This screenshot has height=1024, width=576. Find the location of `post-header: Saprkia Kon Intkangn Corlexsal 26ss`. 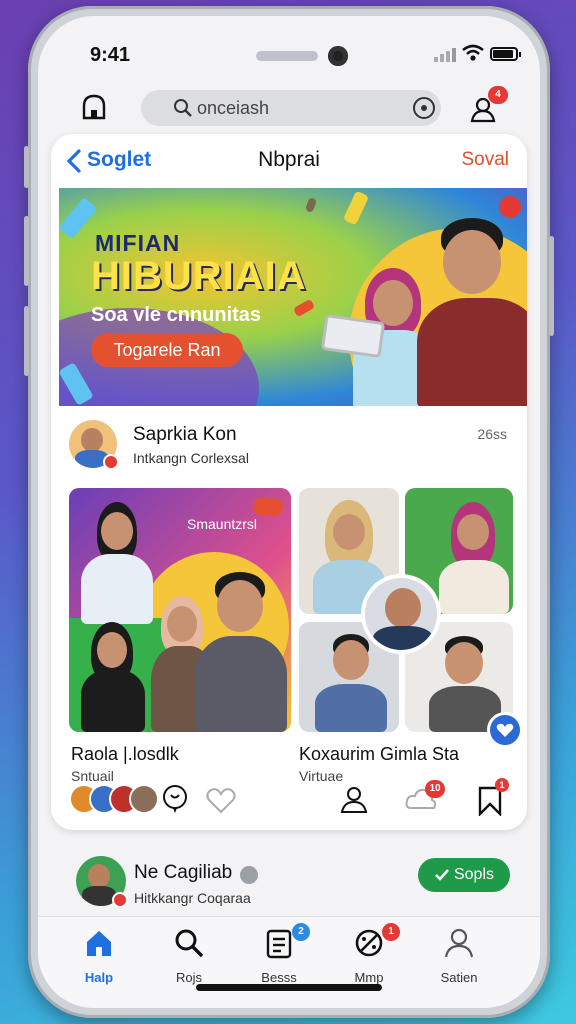

post-header: Saprkia Kon Intkangn Corlexsal 26ss is located at coordinates (289, 446).